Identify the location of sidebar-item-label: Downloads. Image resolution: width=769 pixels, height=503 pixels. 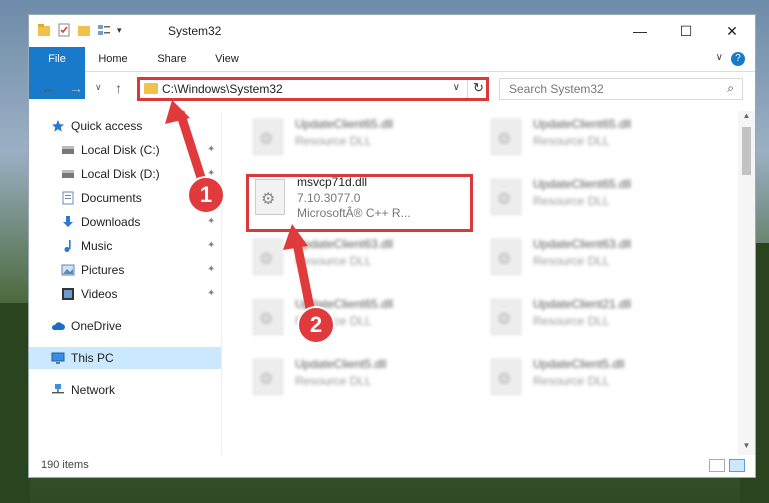
(111, 222).